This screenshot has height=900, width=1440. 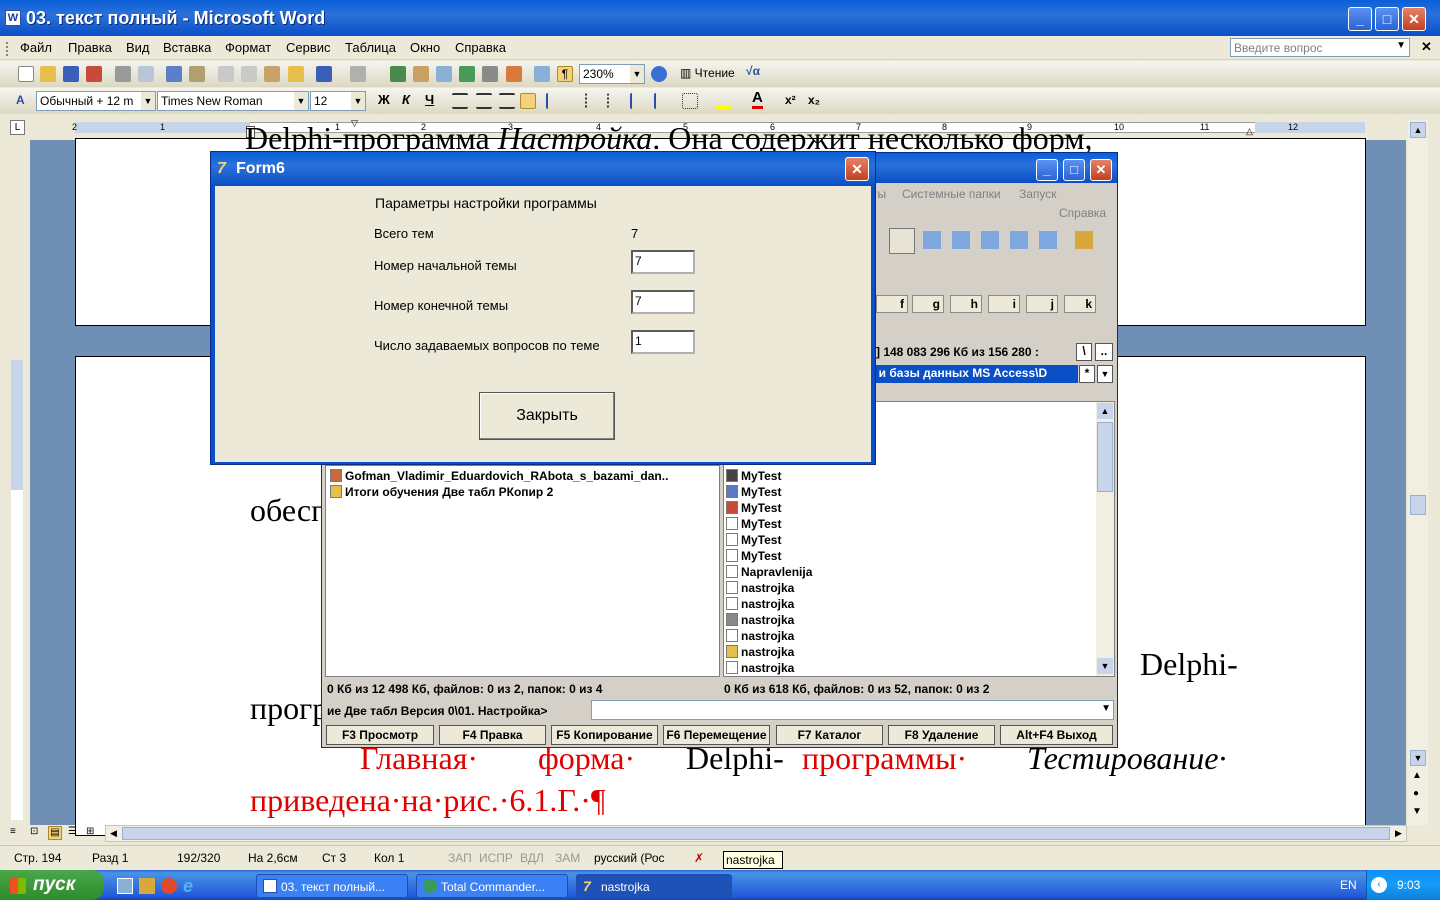 What do you see at coordinates (1379, 885) in the screenshot?
I see `tray-icon: ‹` at bounding box center [1379, 885].